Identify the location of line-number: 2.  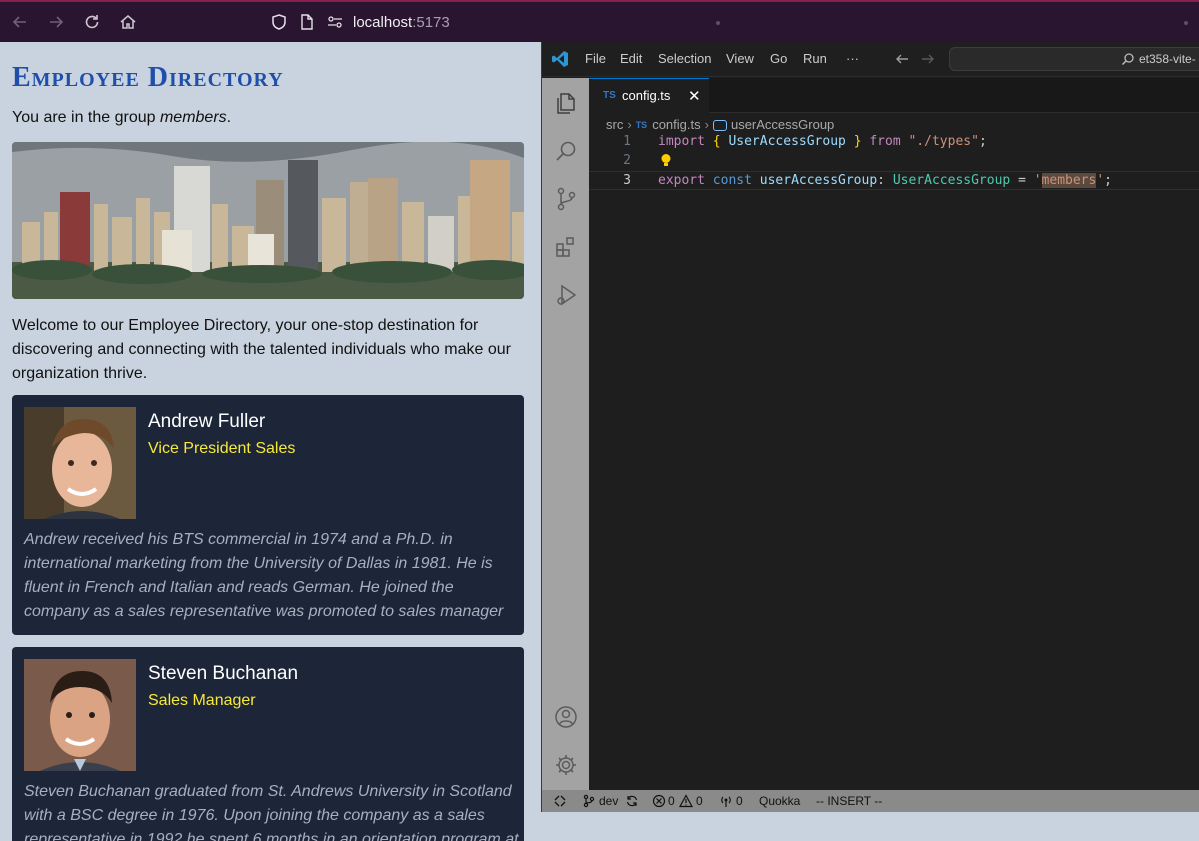
(627, 160).